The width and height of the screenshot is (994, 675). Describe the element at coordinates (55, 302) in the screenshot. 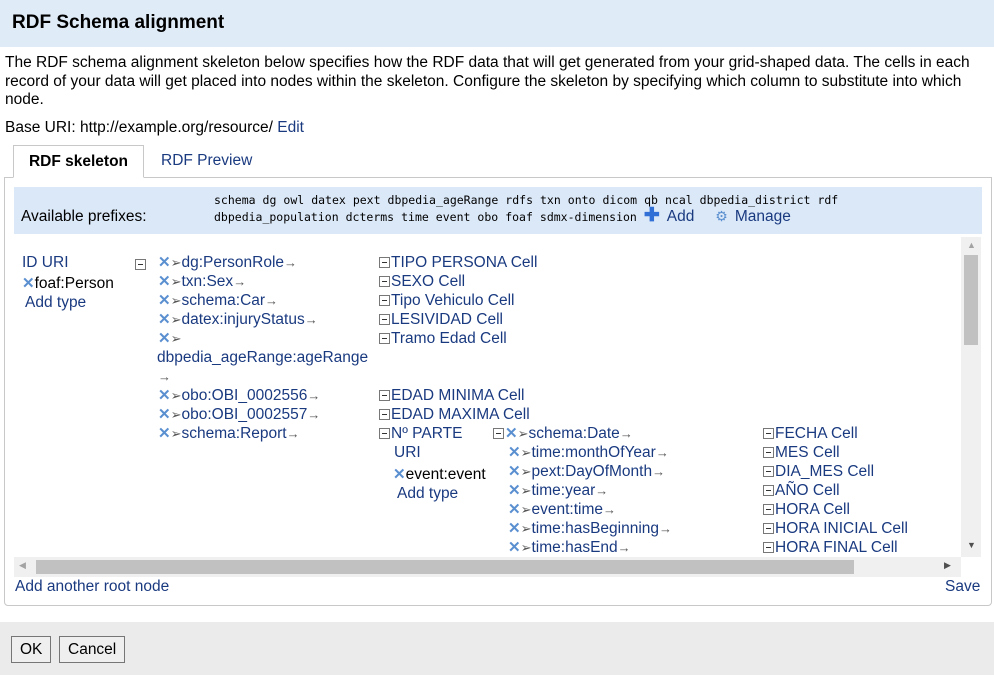

I see `root-add-type-link: Add type` at that location.